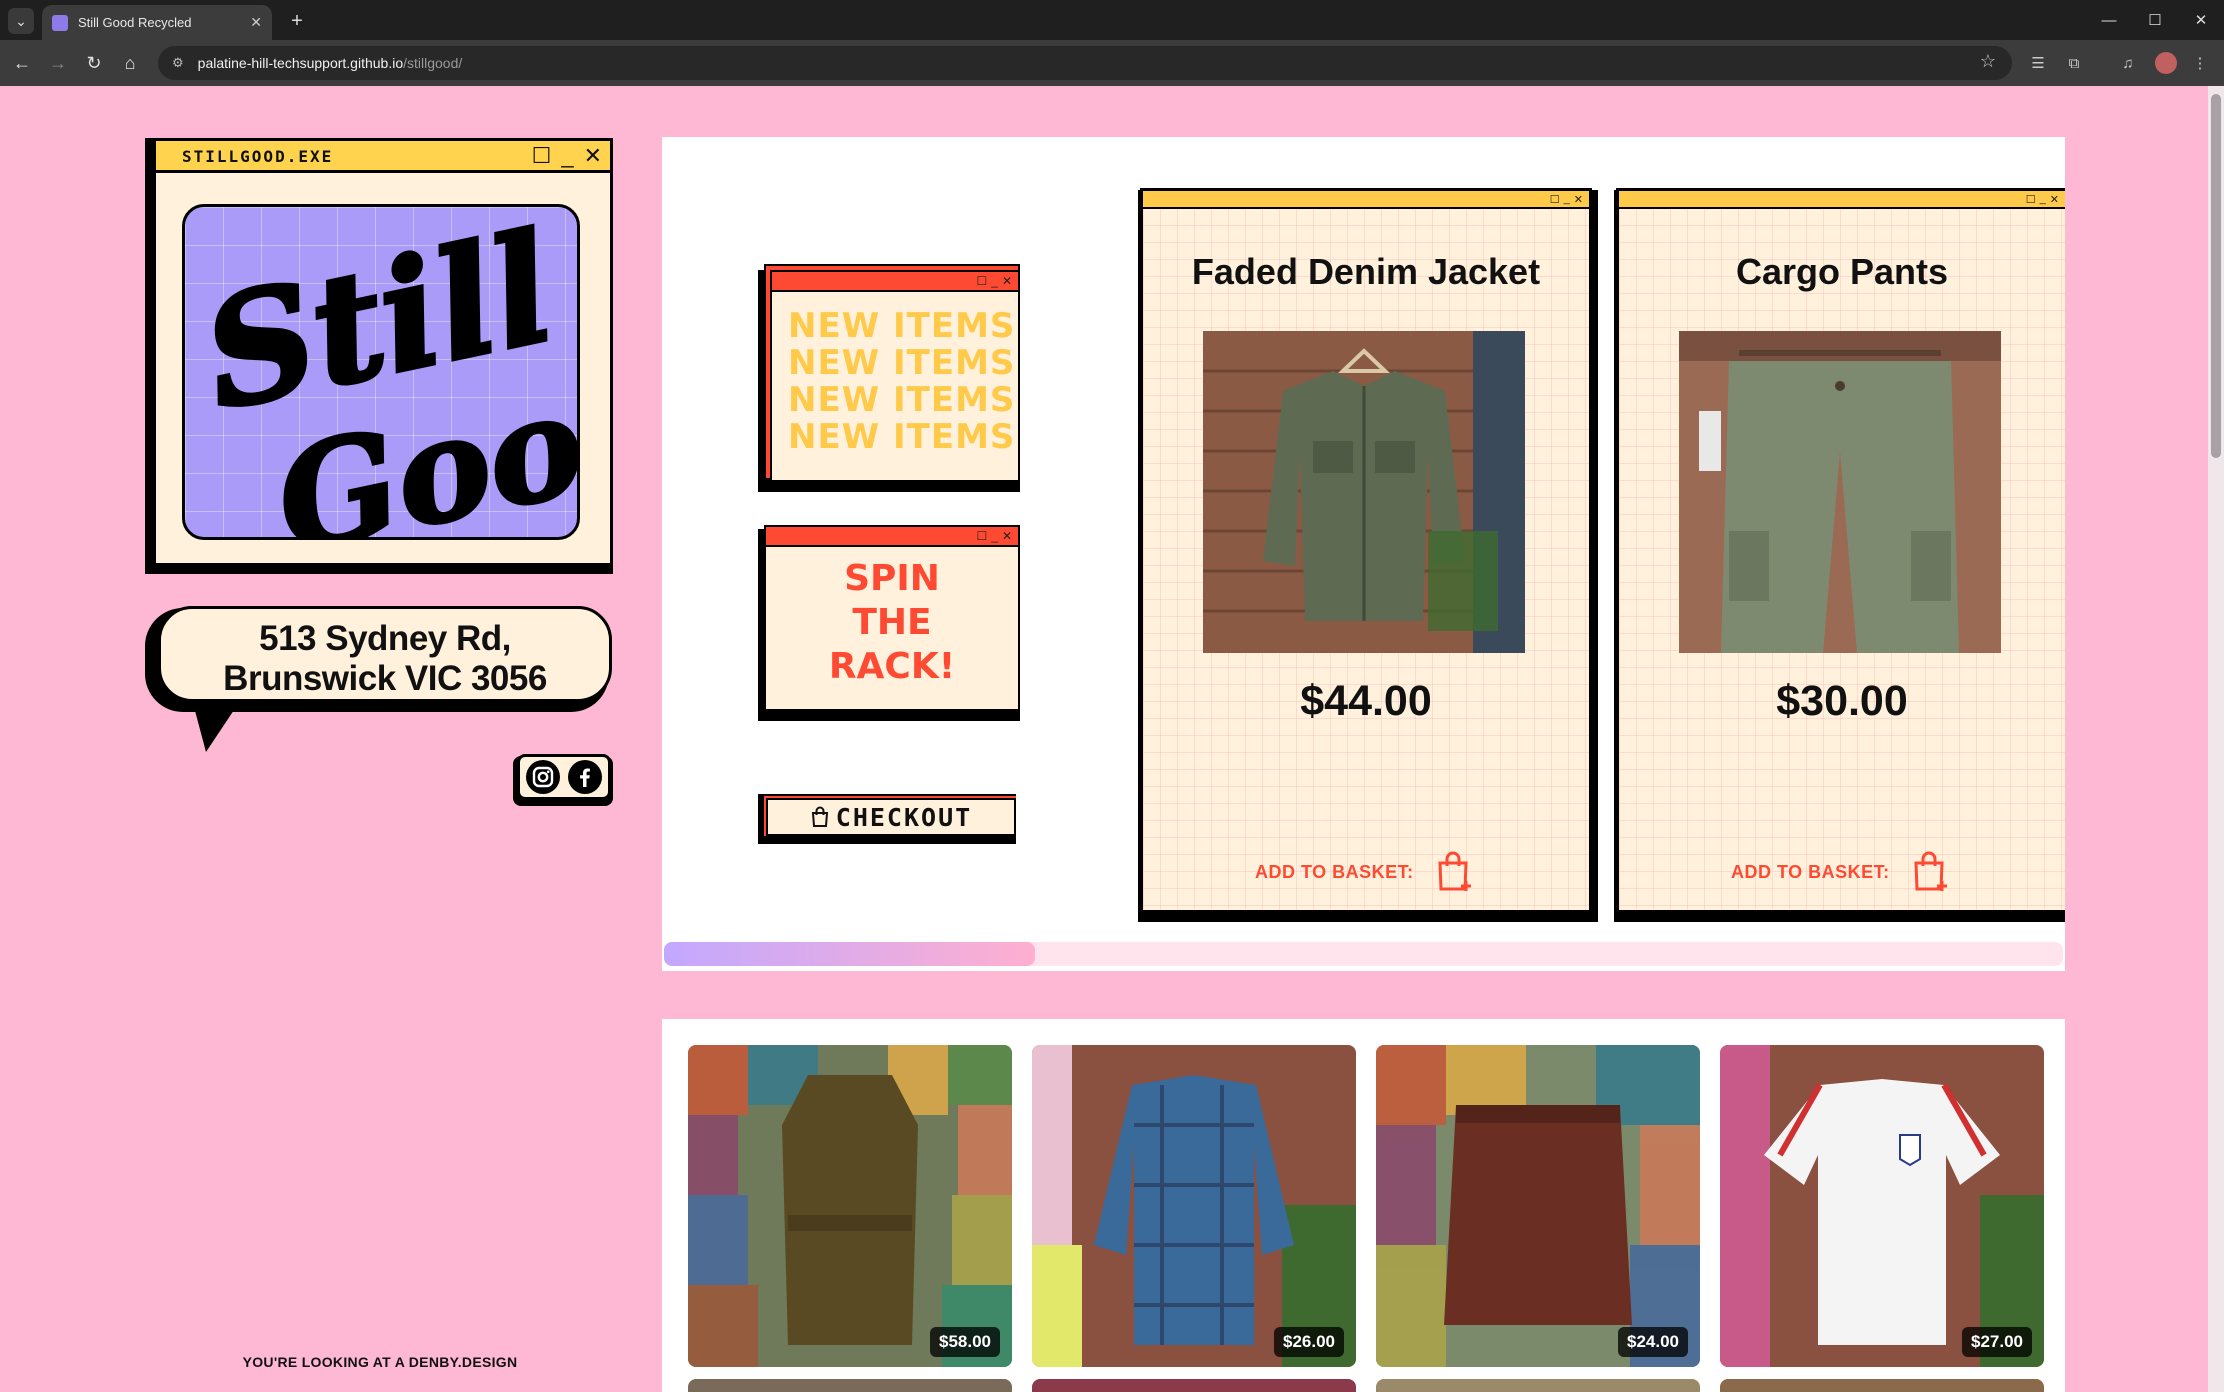  Describe the element at coordinates (22, 63) in the screenshot. I see `back-icon: ←` at that location.